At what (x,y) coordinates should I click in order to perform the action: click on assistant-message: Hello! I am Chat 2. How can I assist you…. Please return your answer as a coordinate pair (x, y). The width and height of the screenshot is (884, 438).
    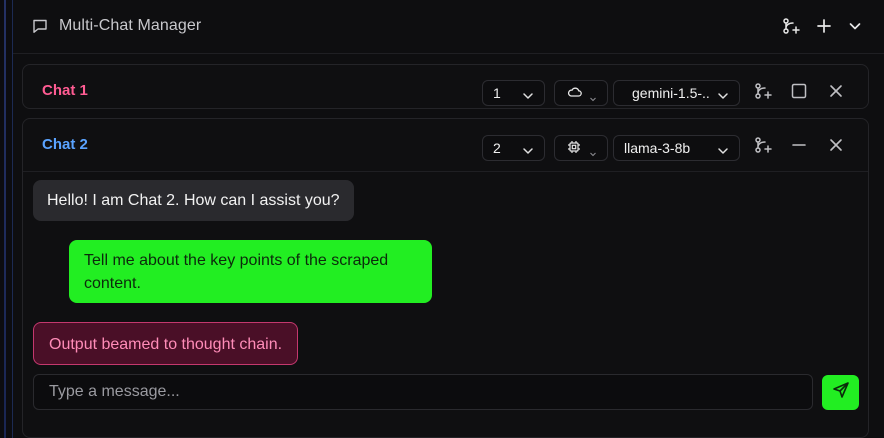
    Looking at the image, I should click on (193, 200).